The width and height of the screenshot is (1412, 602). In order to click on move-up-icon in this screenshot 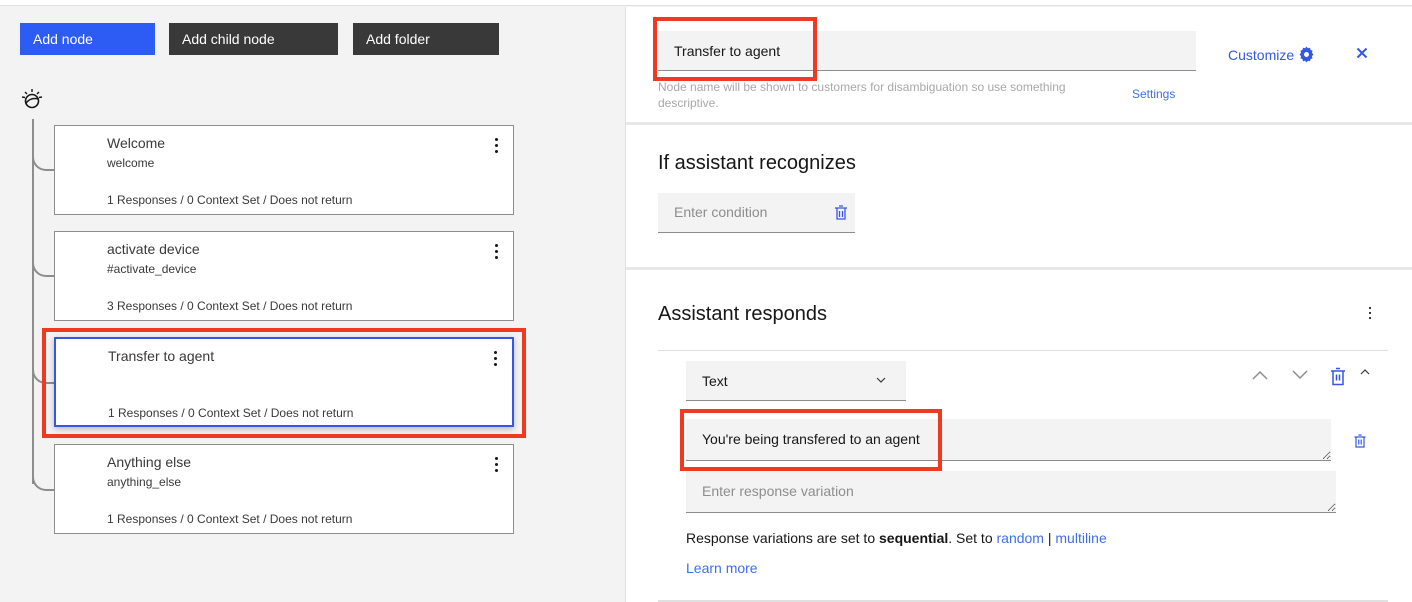, I will do `click(1260, 375)`.